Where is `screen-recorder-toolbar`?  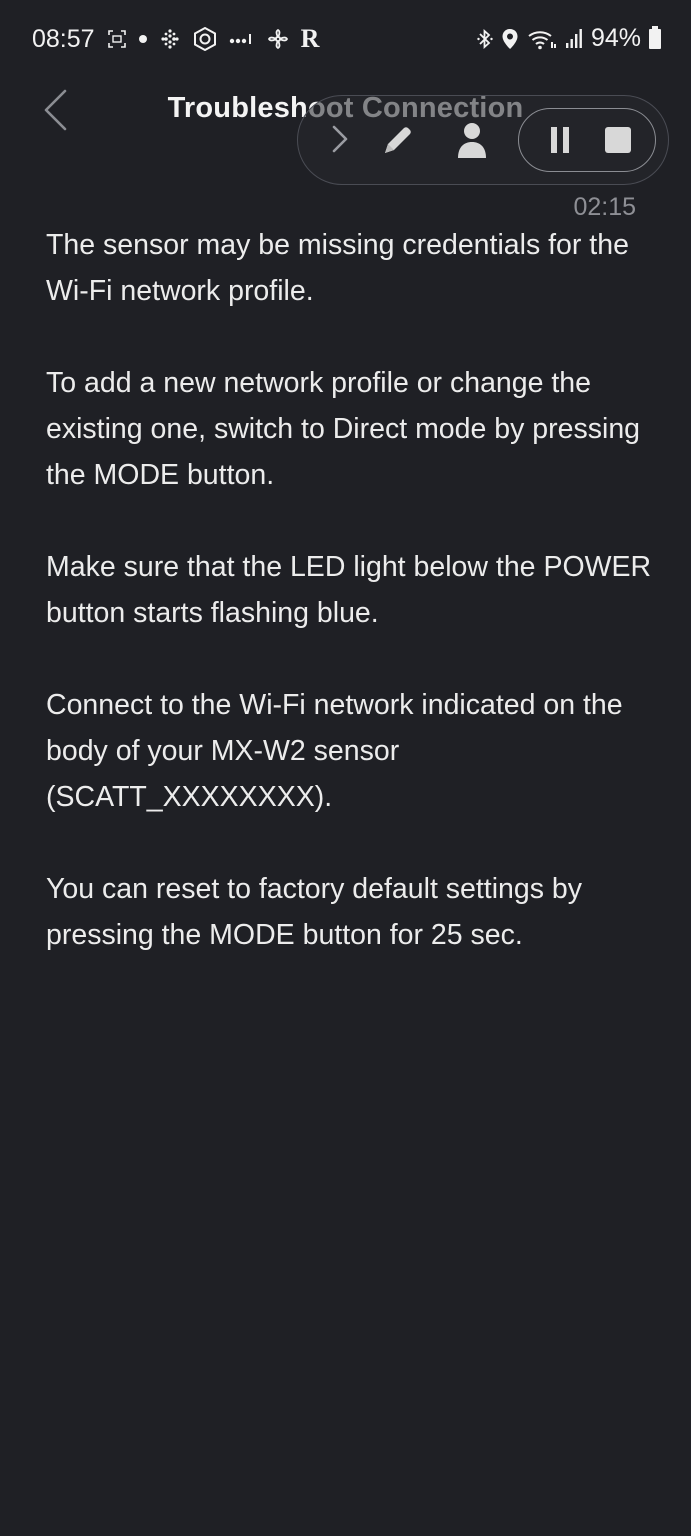
screen-recorder-toolbar is located at coordinates (483, 140).